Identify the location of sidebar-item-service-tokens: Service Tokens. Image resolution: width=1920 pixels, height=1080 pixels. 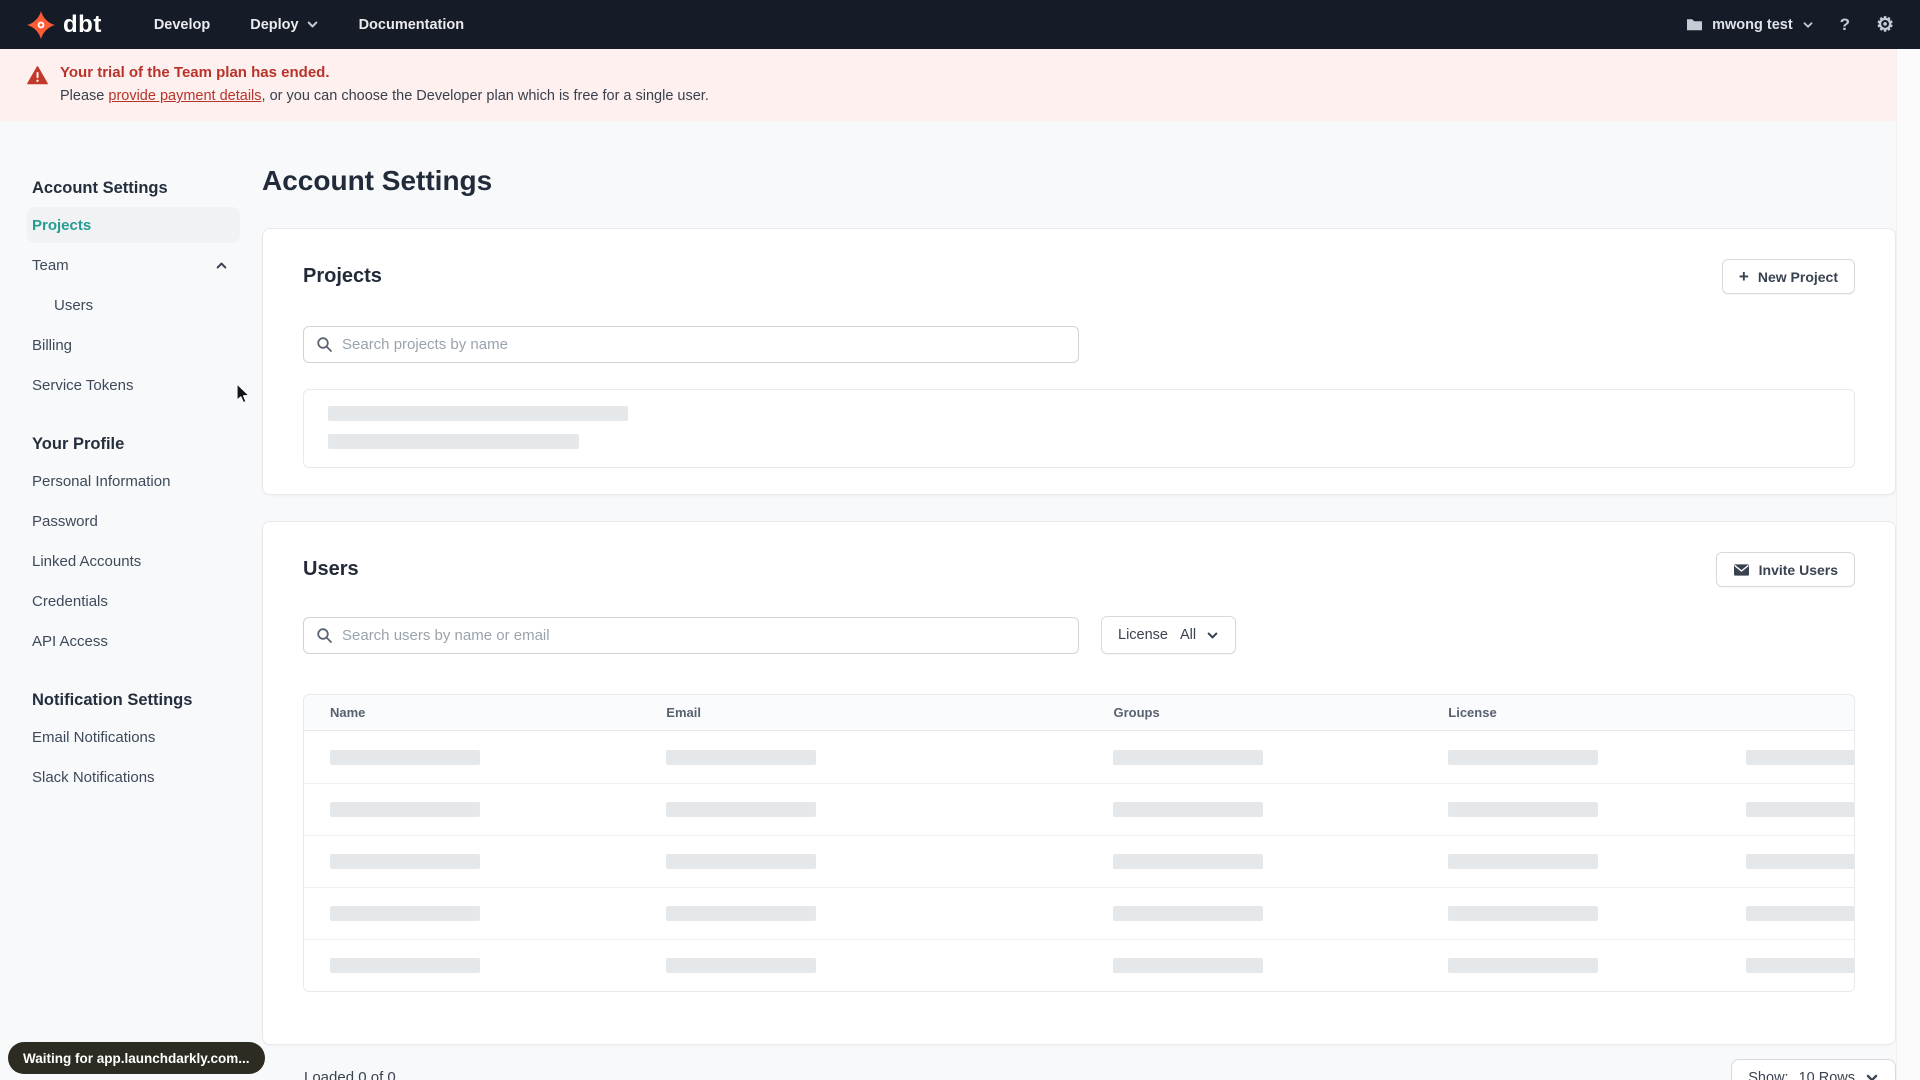
(133, 385).